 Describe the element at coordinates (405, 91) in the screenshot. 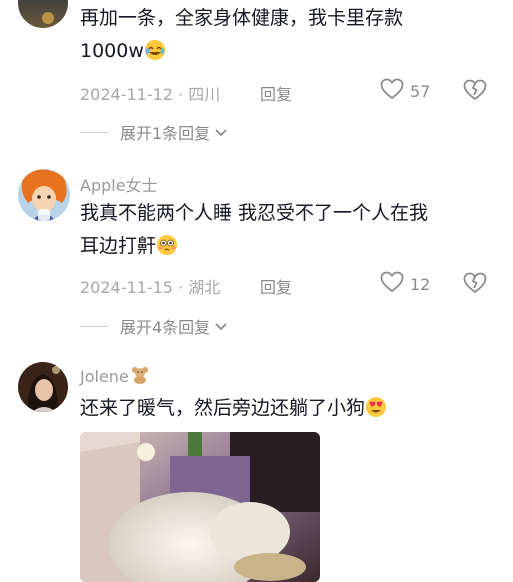

I see `like-button: 57` at that location.